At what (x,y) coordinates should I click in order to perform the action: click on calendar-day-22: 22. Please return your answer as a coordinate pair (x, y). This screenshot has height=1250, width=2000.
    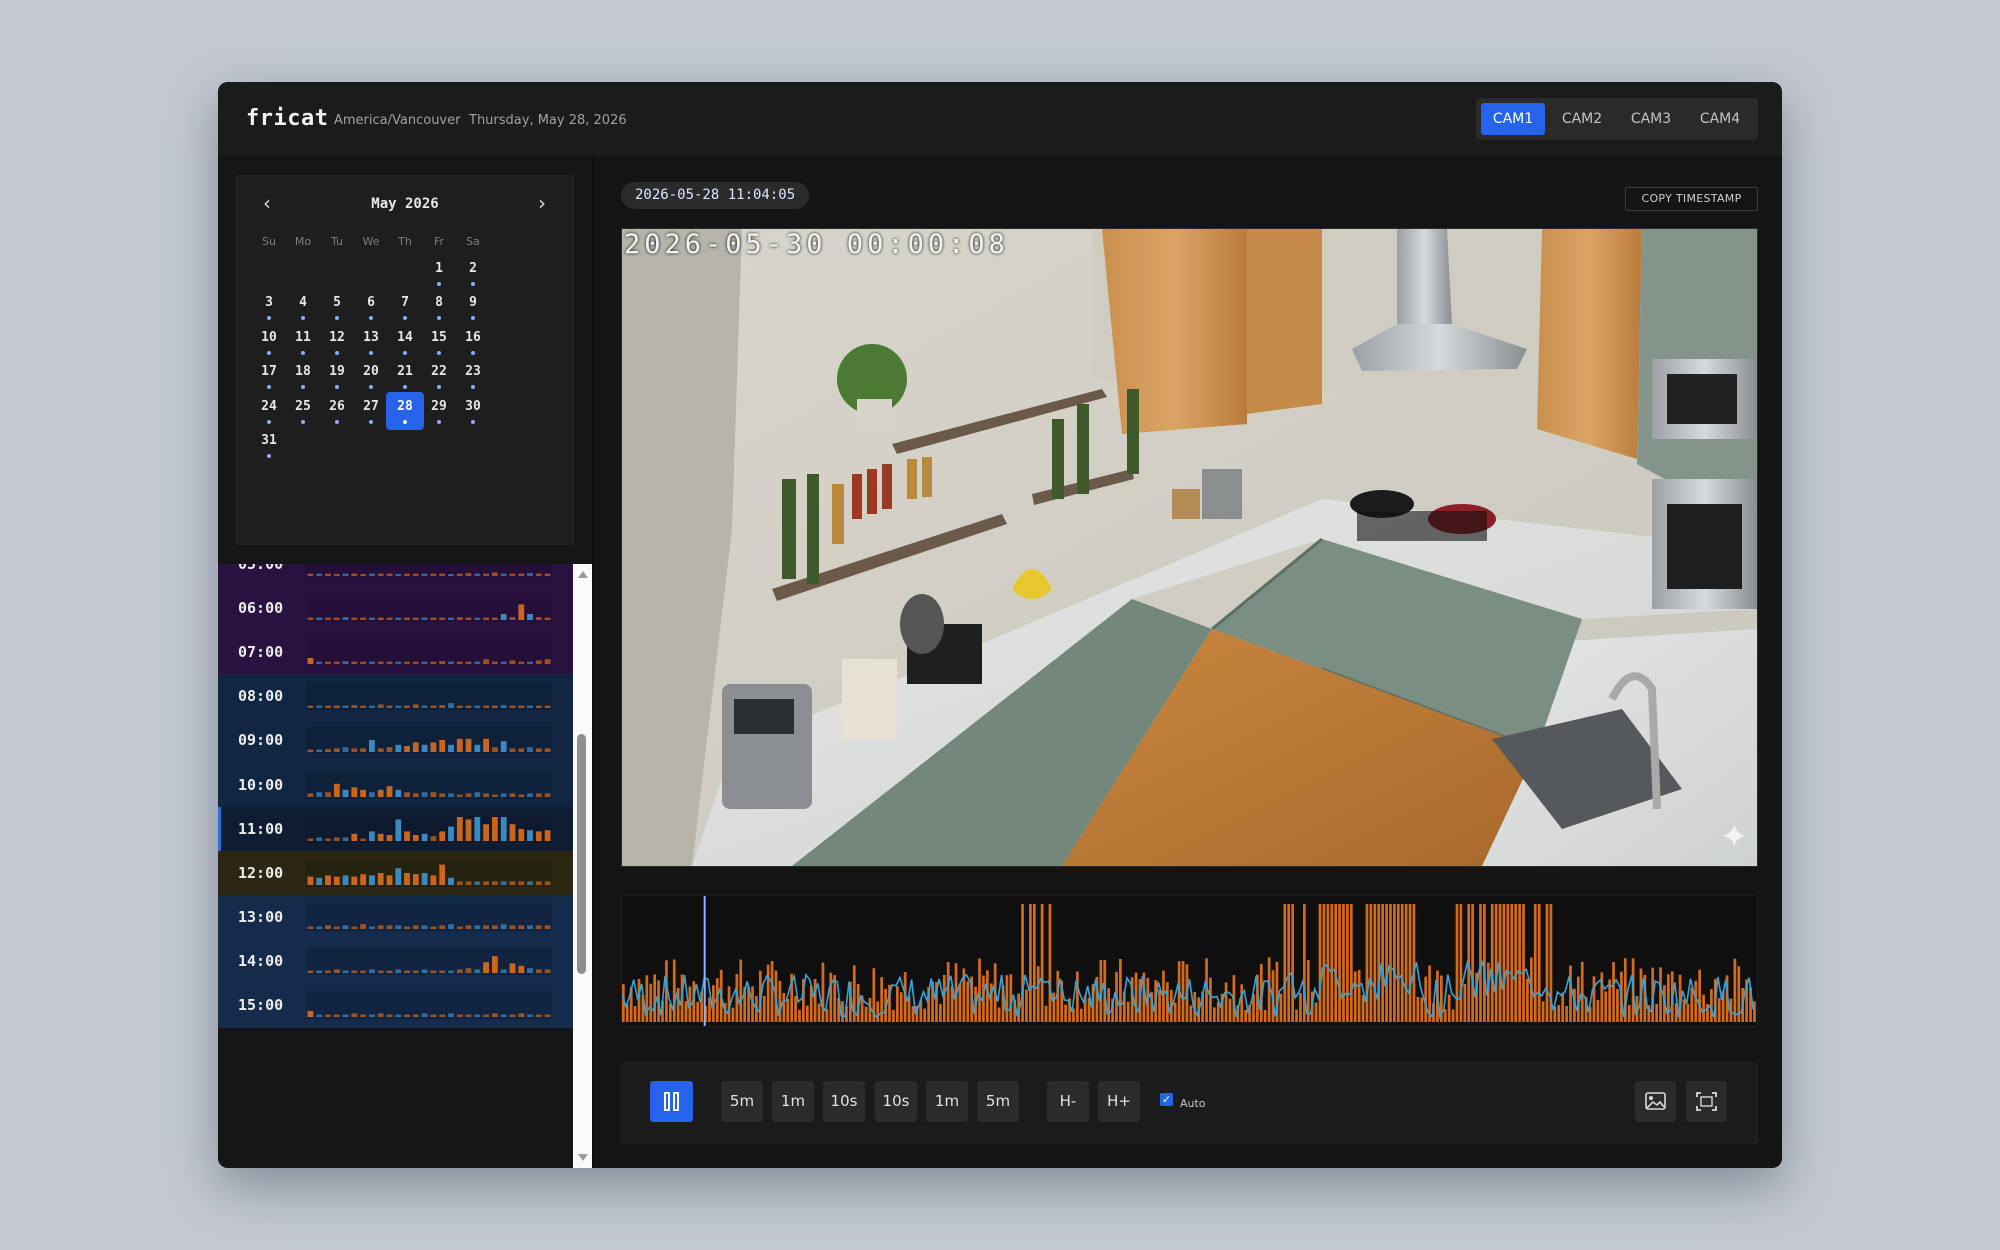
    Looking at the image, I should click on (439, 376).